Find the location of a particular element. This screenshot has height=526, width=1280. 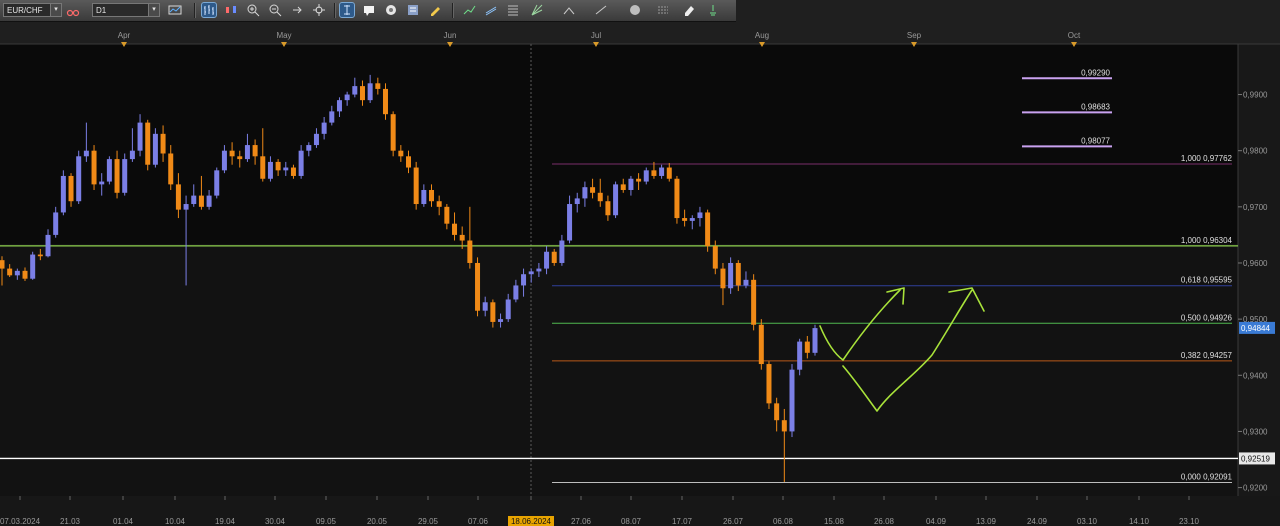

price-tick-label: 0,9700 is located at coordinates (1255, 207).